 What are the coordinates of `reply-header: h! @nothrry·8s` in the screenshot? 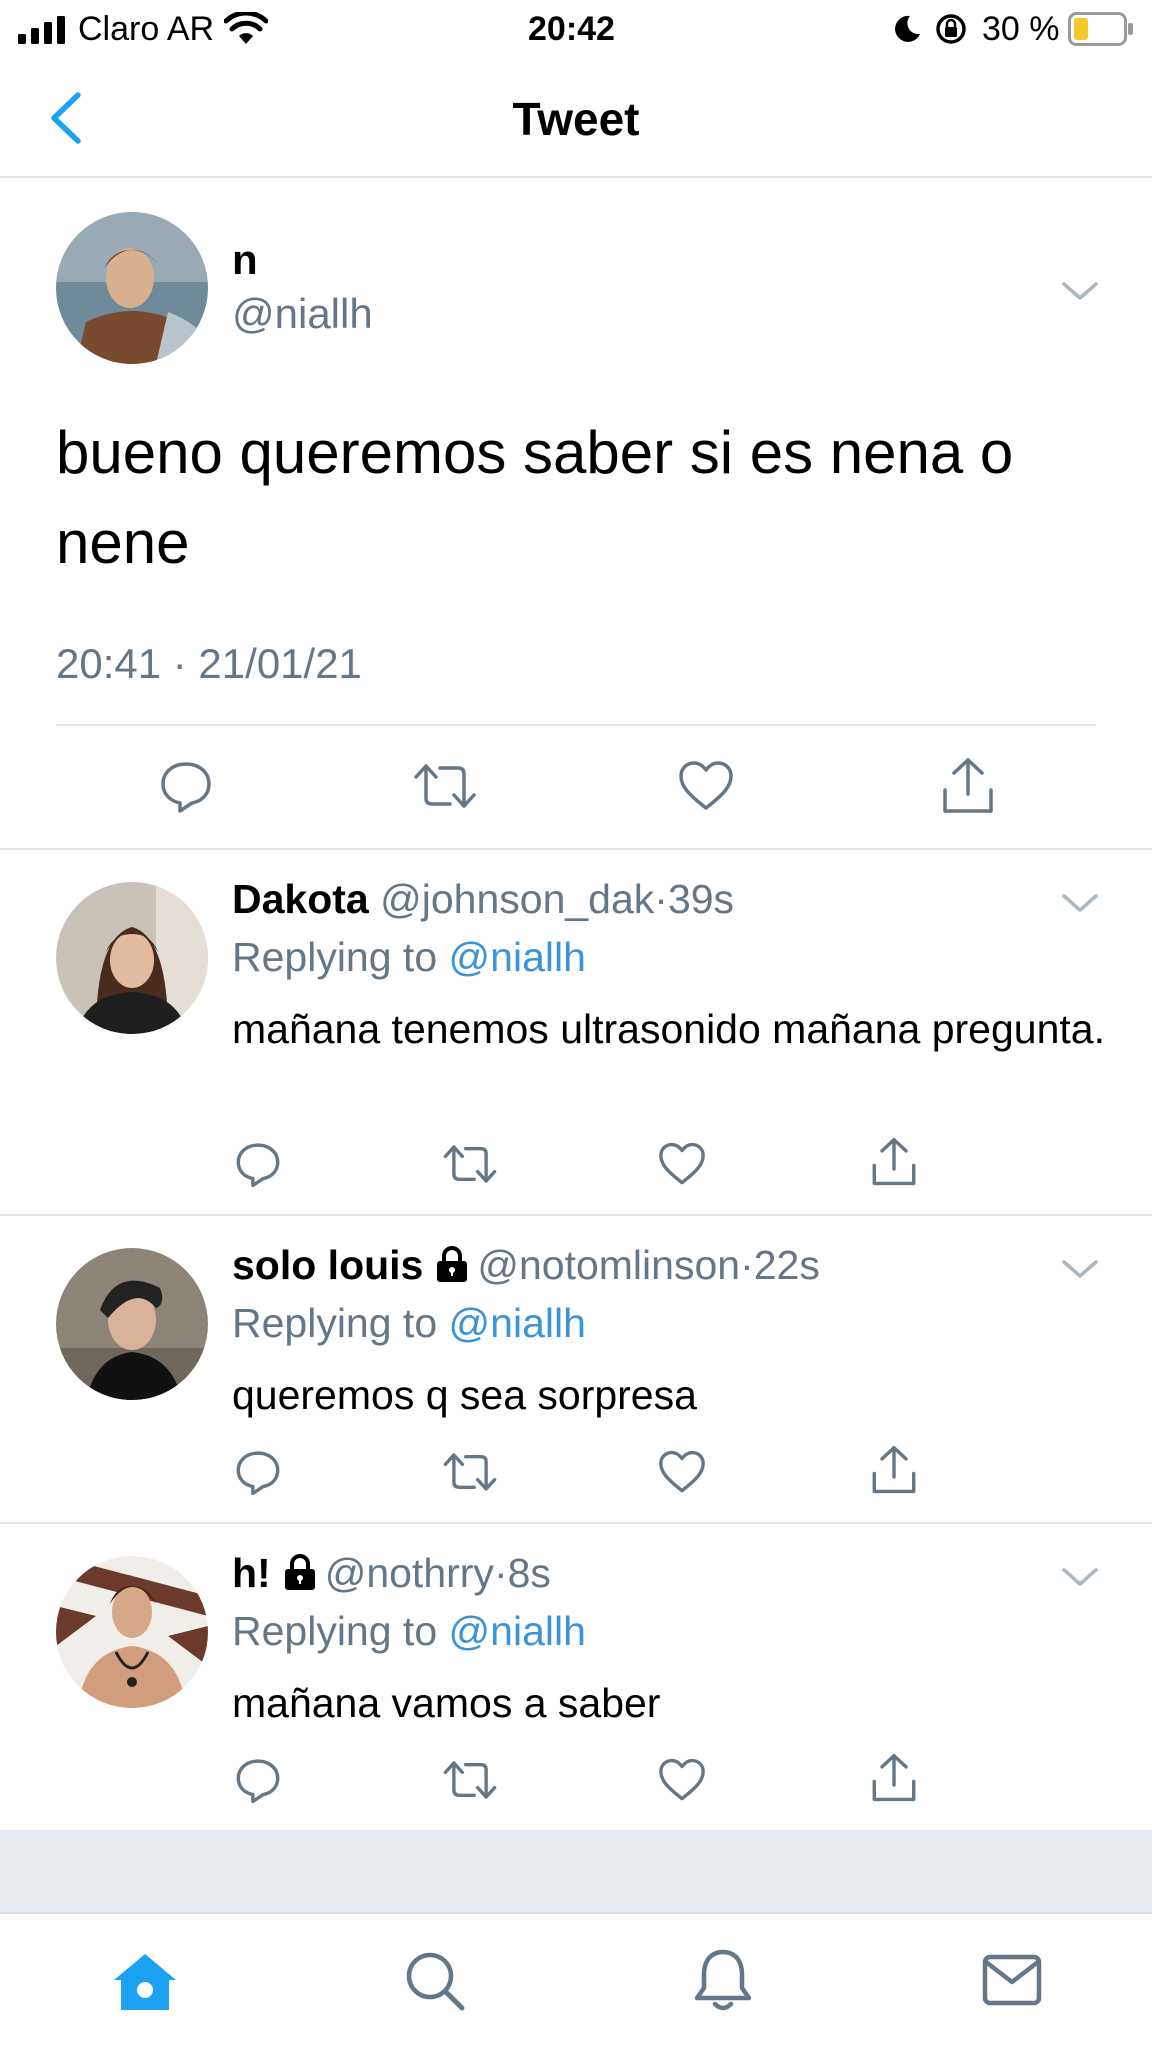 It's located at (391, 1573).